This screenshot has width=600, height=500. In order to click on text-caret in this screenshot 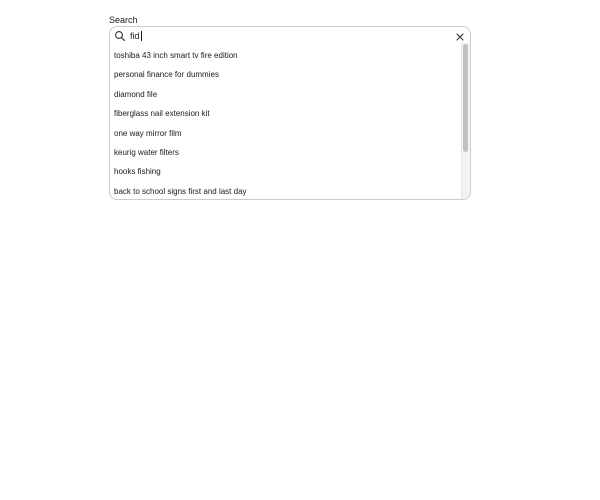, I will do `click(141, 36)`.